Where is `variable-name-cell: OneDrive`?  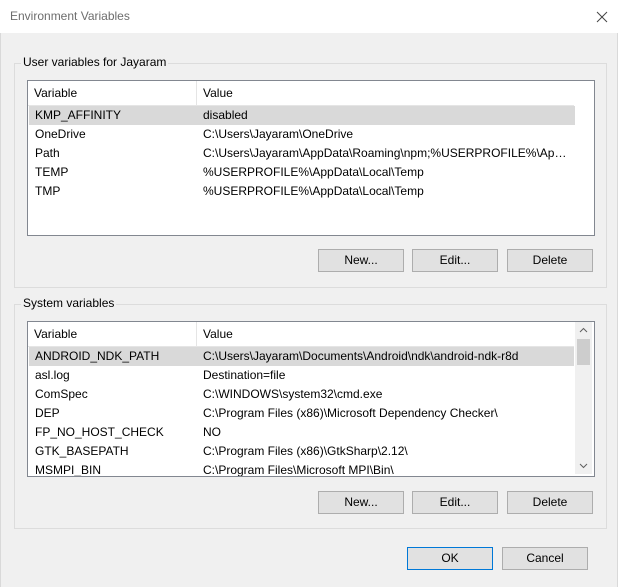
variable-name-cell: OneDrive is located at coordinates (60, 134).